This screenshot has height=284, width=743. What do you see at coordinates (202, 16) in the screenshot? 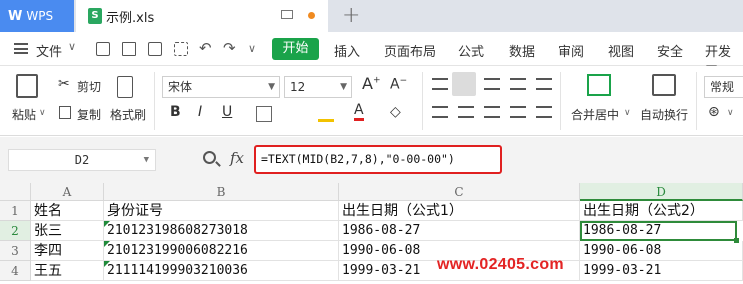
I see `document-tab: S 示例.xls` at bounding box center [202, 16].